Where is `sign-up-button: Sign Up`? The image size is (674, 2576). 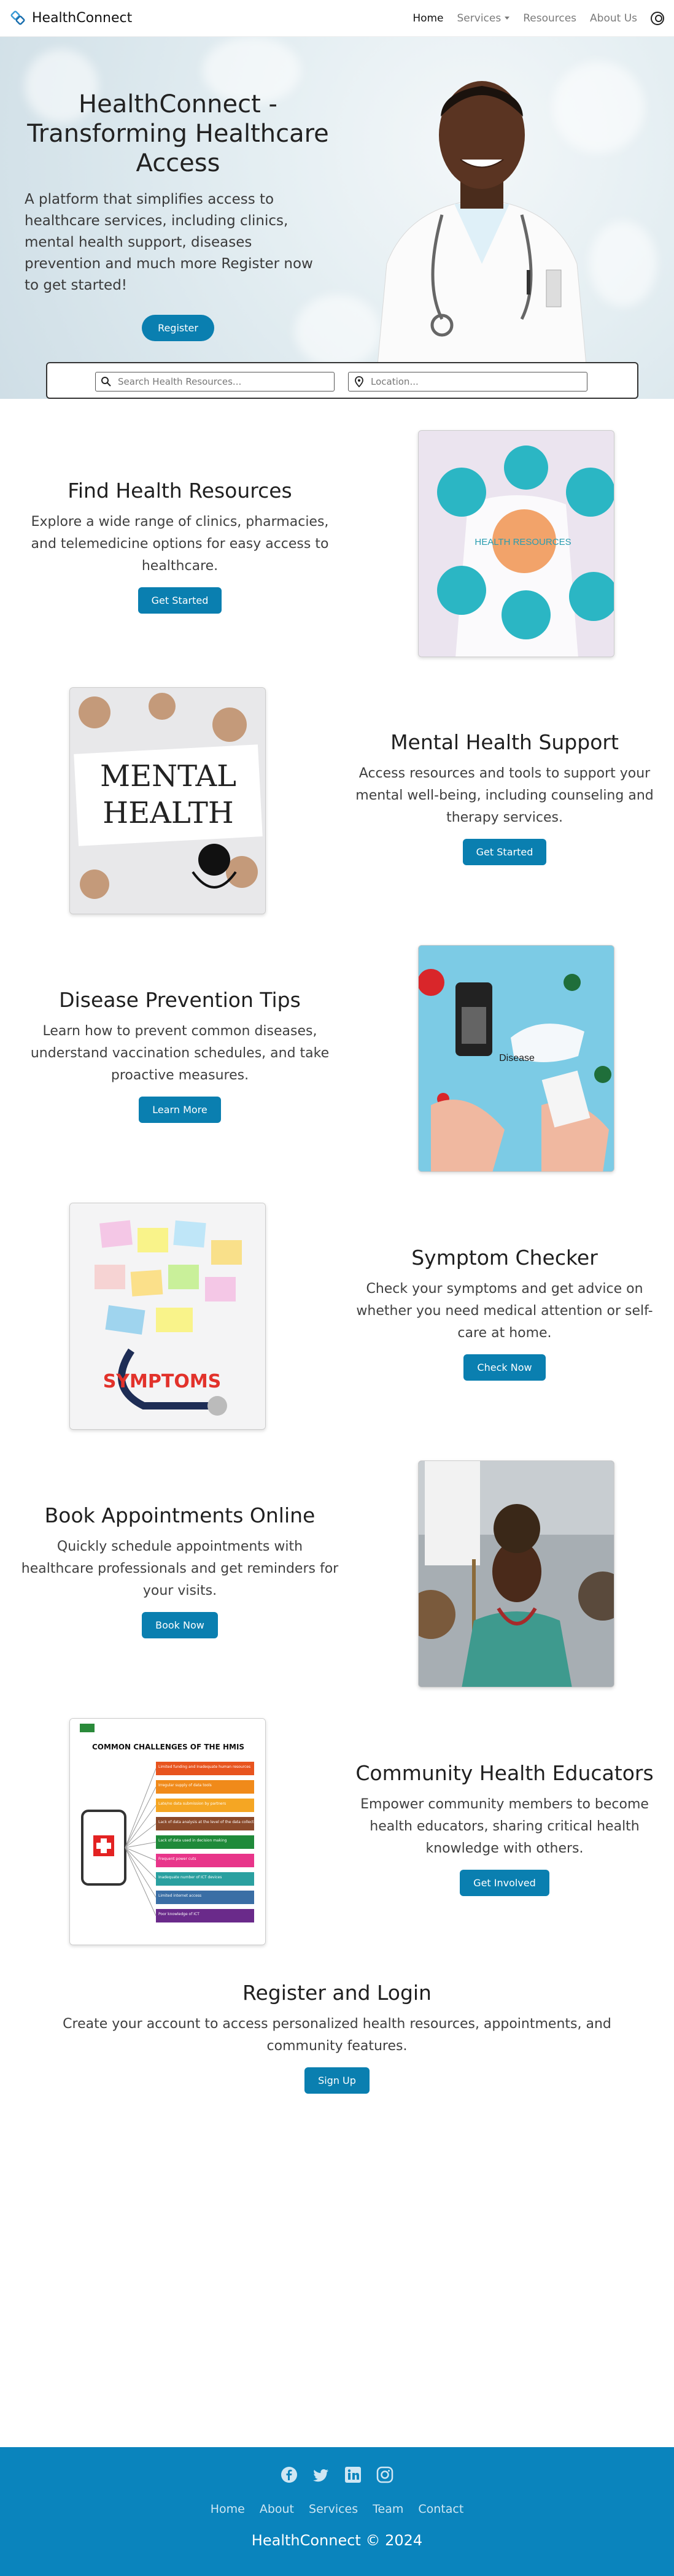
sign-up-button: Sign Up is located at coordinates (337, 2080).